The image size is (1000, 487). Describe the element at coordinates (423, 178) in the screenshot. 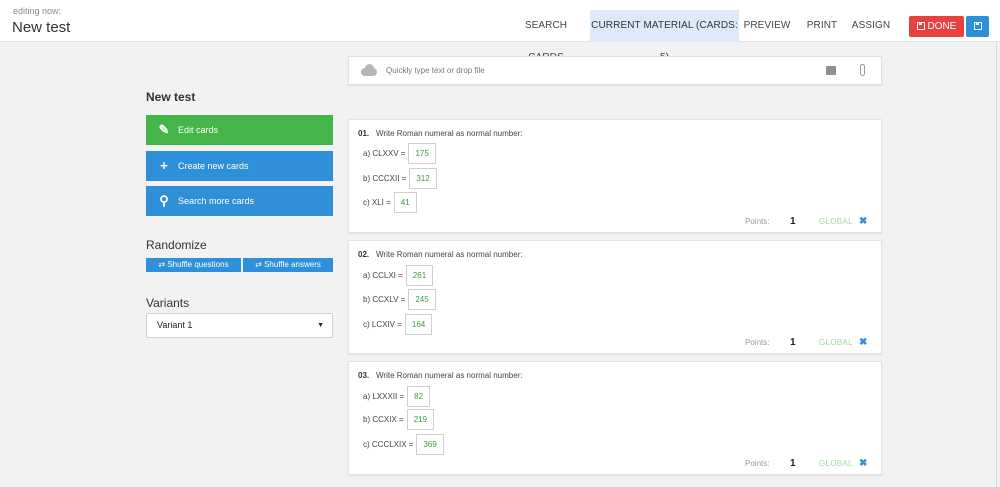

I see `answer-field: 312` at that location.